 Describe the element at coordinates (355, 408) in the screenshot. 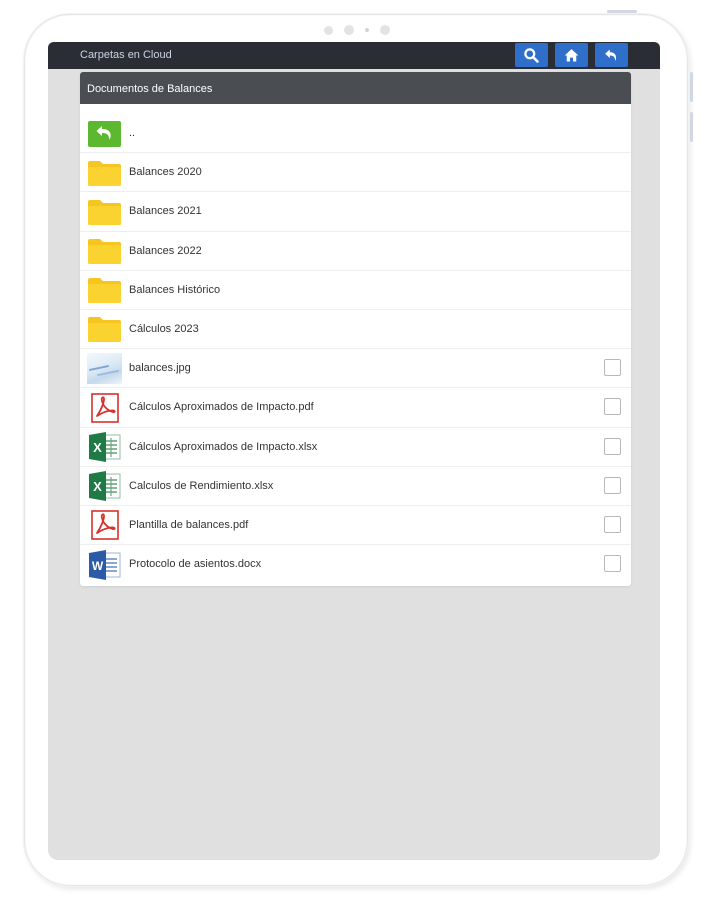

I see `file-row: Cálculos Aproximados de Impacto.pdf` at that location.